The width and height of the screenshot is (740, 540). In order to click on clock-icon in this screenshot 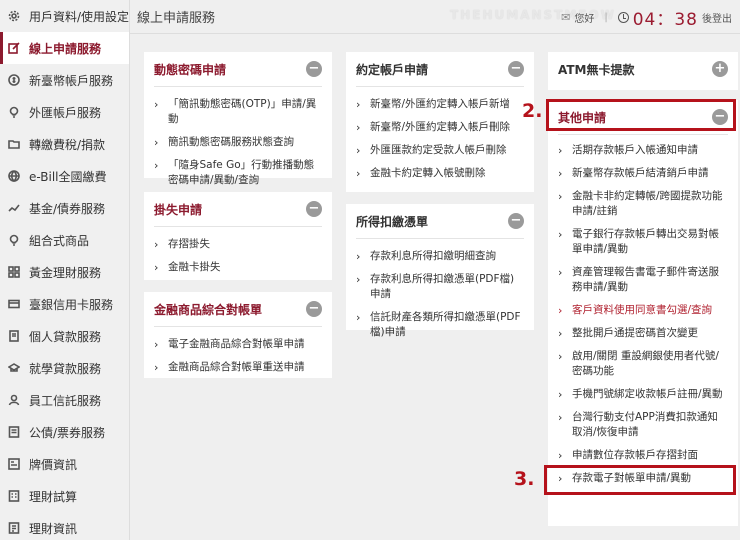, I will do `click(623, 17)`.